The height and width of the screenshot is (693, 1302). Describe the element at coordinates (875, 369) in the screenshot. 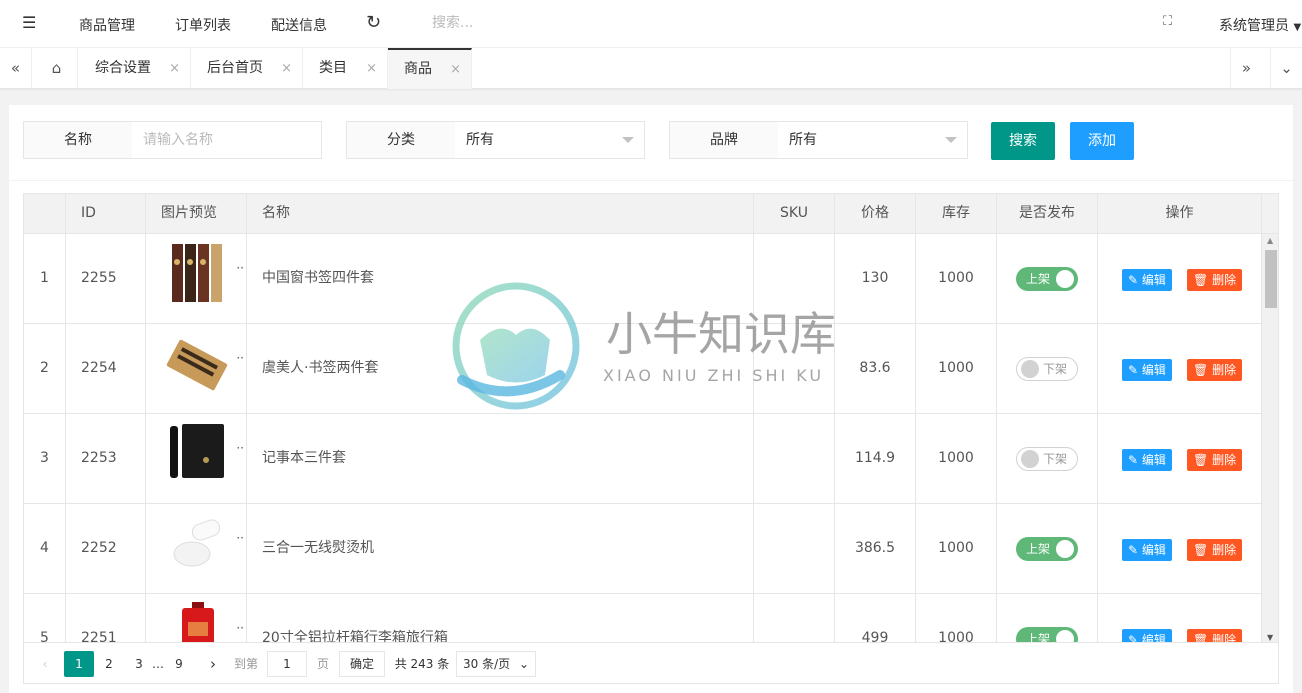

I see `row-price: 83.6` at that location.